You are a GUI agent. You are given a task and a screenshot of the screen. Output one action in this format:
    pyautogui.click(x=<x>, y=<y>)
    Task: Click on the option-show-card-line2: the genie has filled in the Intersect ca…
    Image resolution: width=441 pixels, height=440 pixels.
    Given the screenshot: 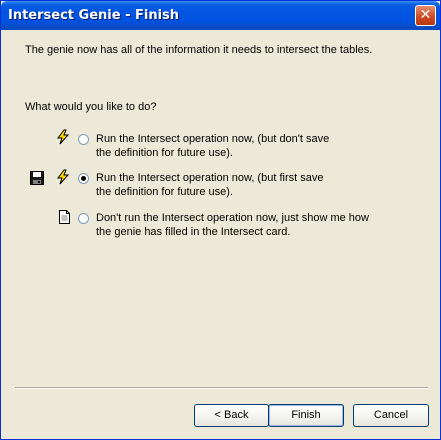 What is the action you would take?
    pyautogui.click(x=193, y=232)
    